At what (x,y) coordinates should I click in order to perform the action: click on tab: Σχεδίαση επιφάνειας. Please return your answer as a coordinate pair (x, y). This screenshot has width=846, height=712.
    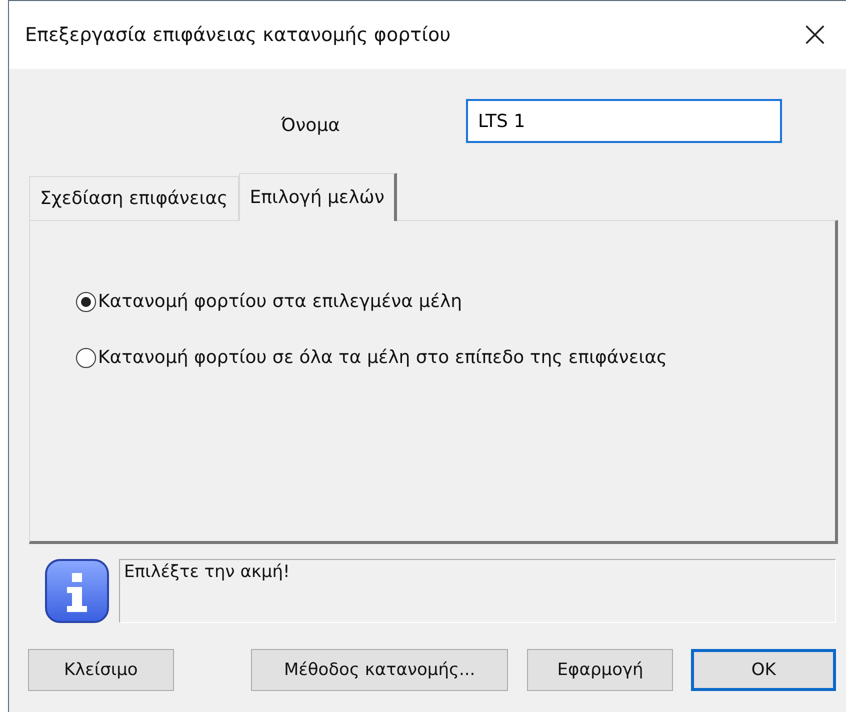
    Looking at the image, I should click on (134, 198).